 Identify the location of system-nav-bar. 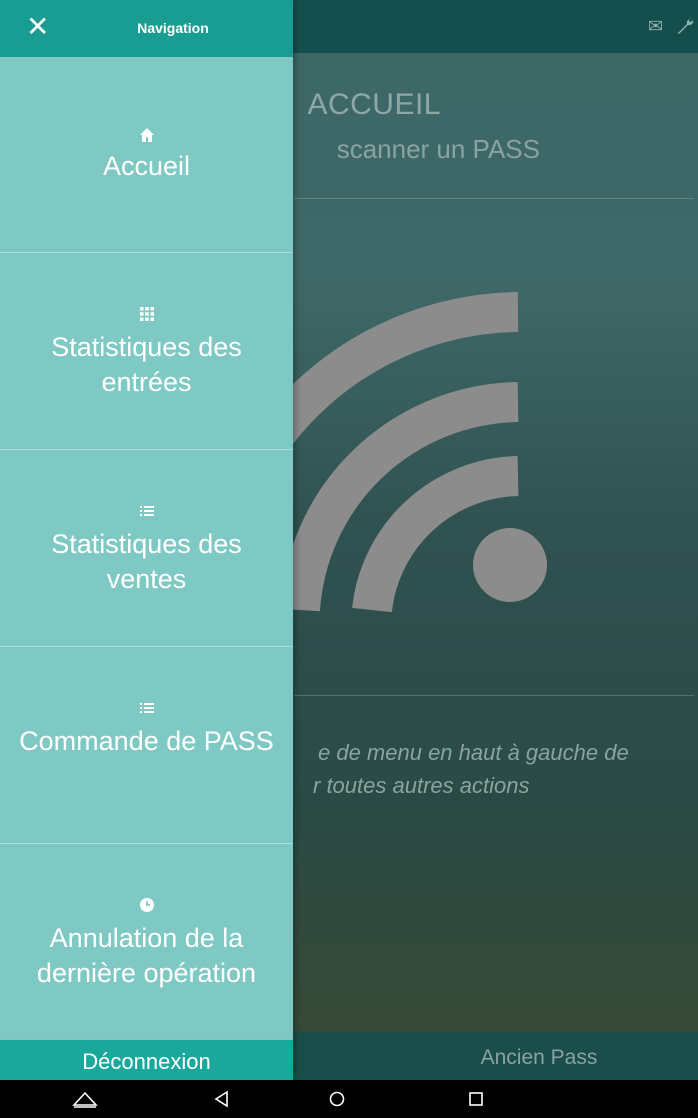
(349, 1099).